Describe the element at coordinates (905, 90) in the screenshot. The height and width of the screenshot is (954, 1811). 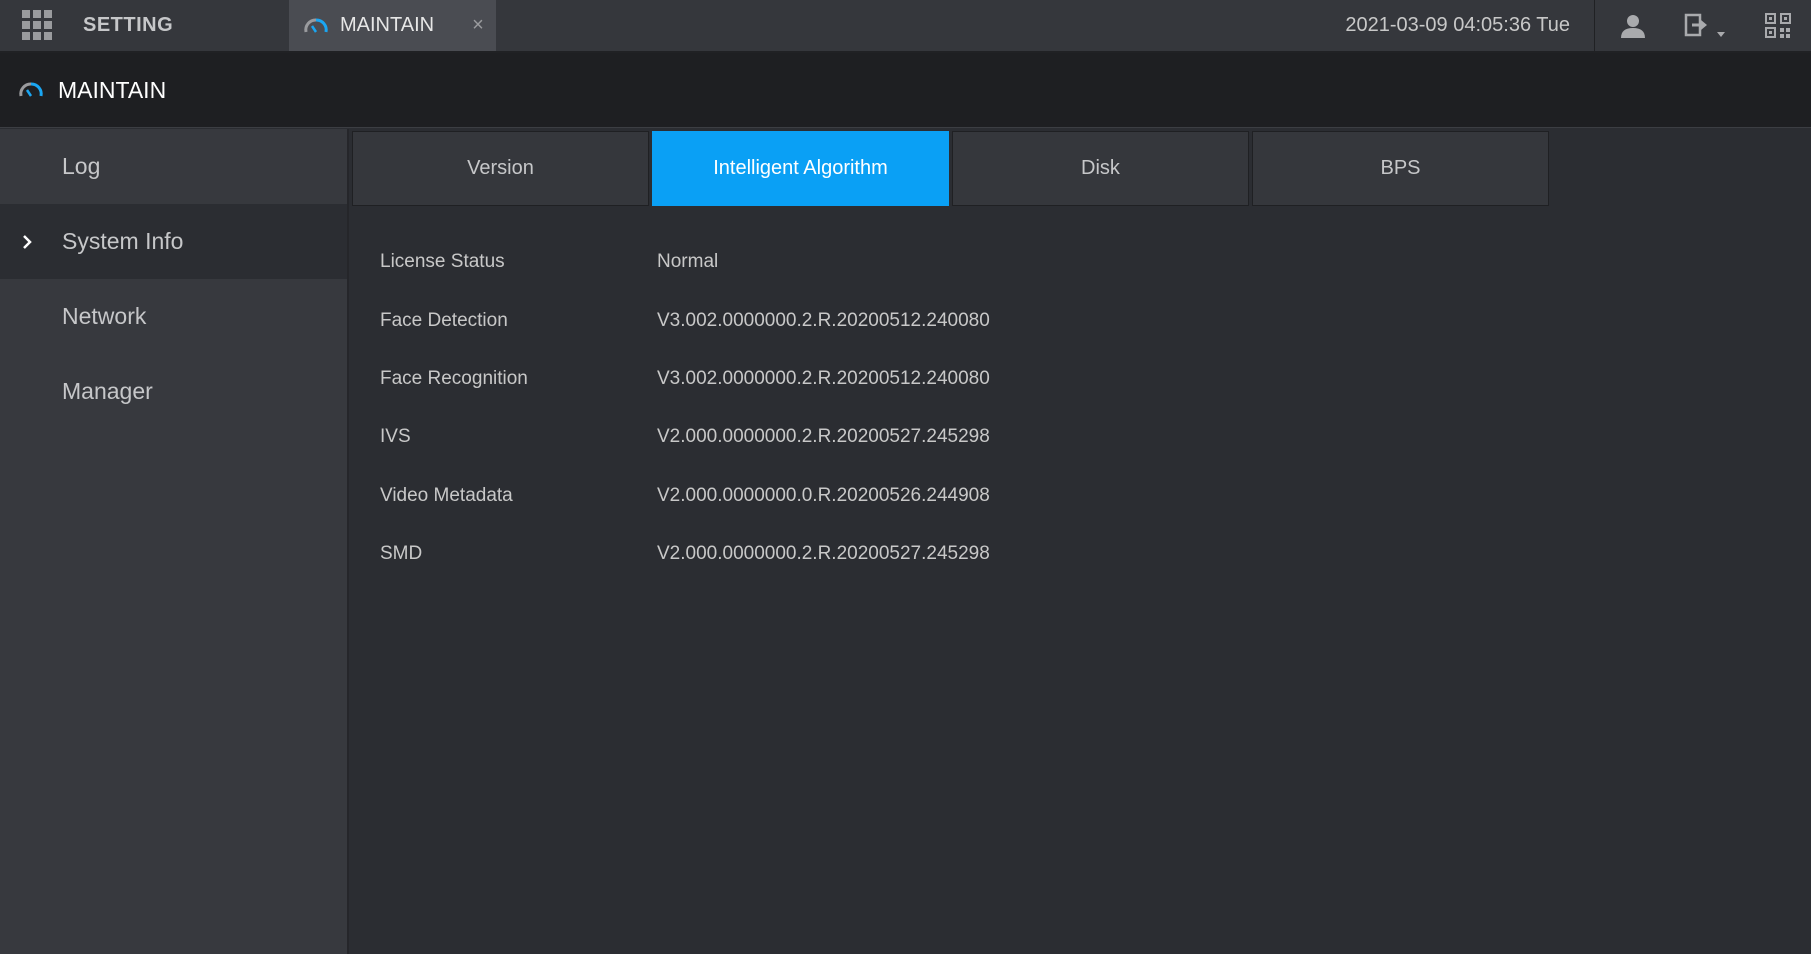
I see `page-header: MAINTAIN` at that location.